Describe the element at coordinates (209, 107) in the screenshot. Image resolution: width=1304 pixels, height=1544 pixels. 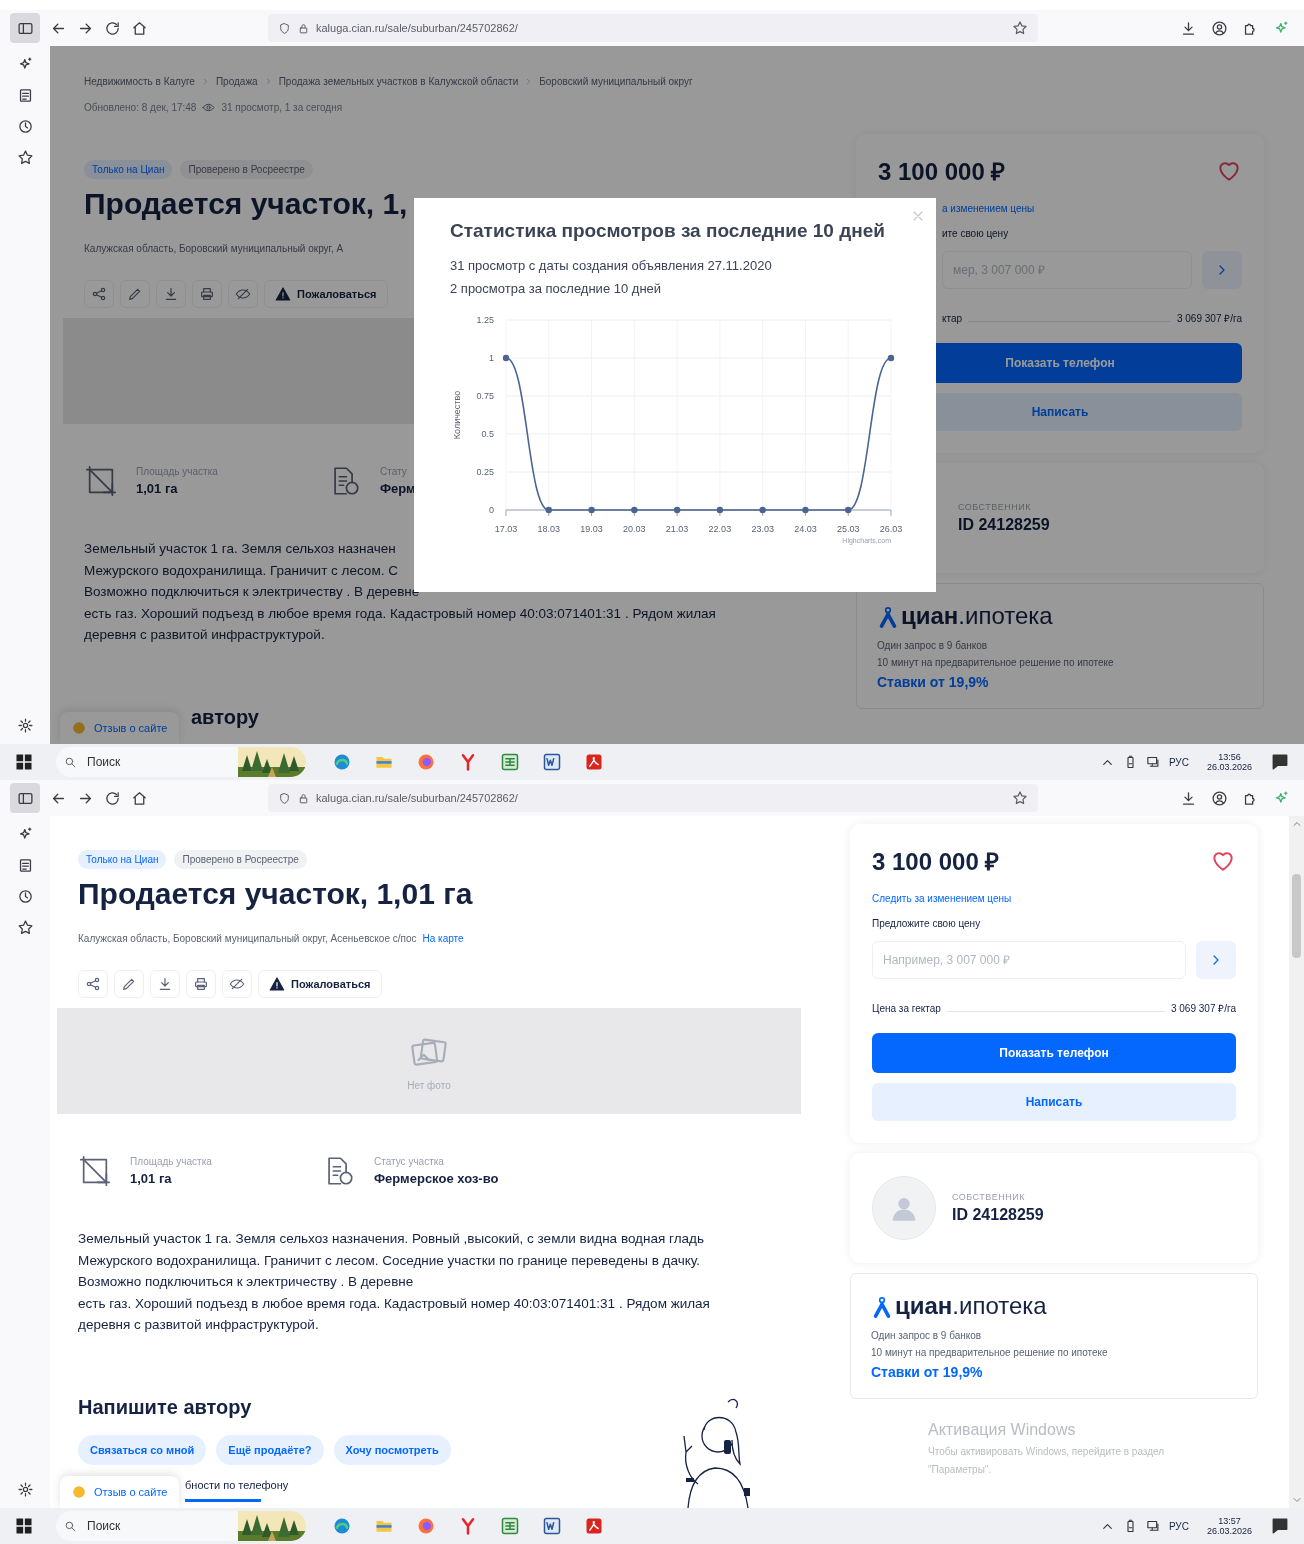
I see `eye-icon` at that location.